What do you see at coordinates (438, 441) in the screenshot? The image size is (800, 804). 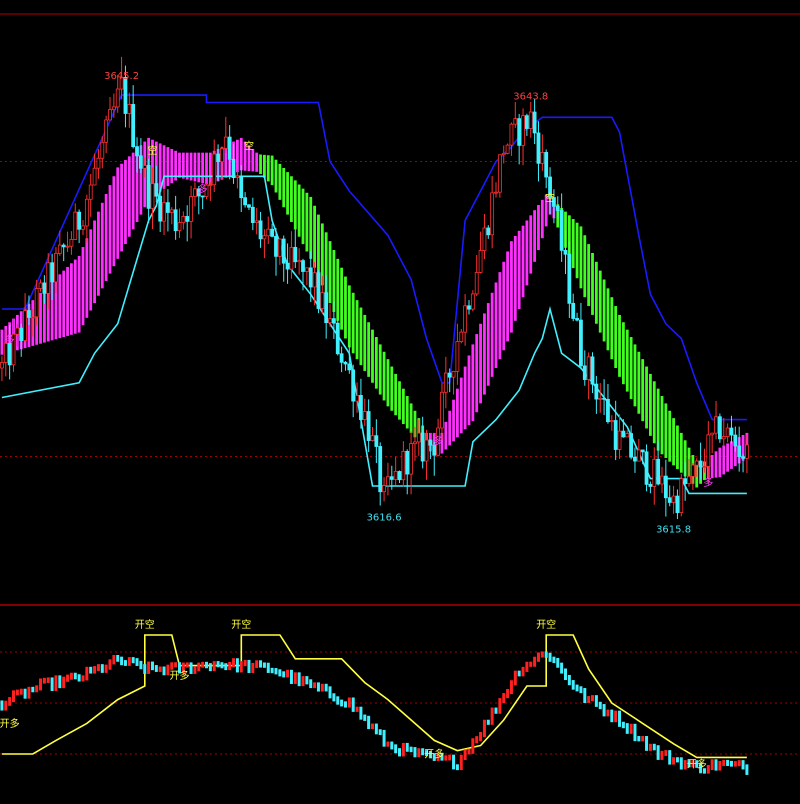 I see `signal-label: 多` at bounding box center [438, 441].